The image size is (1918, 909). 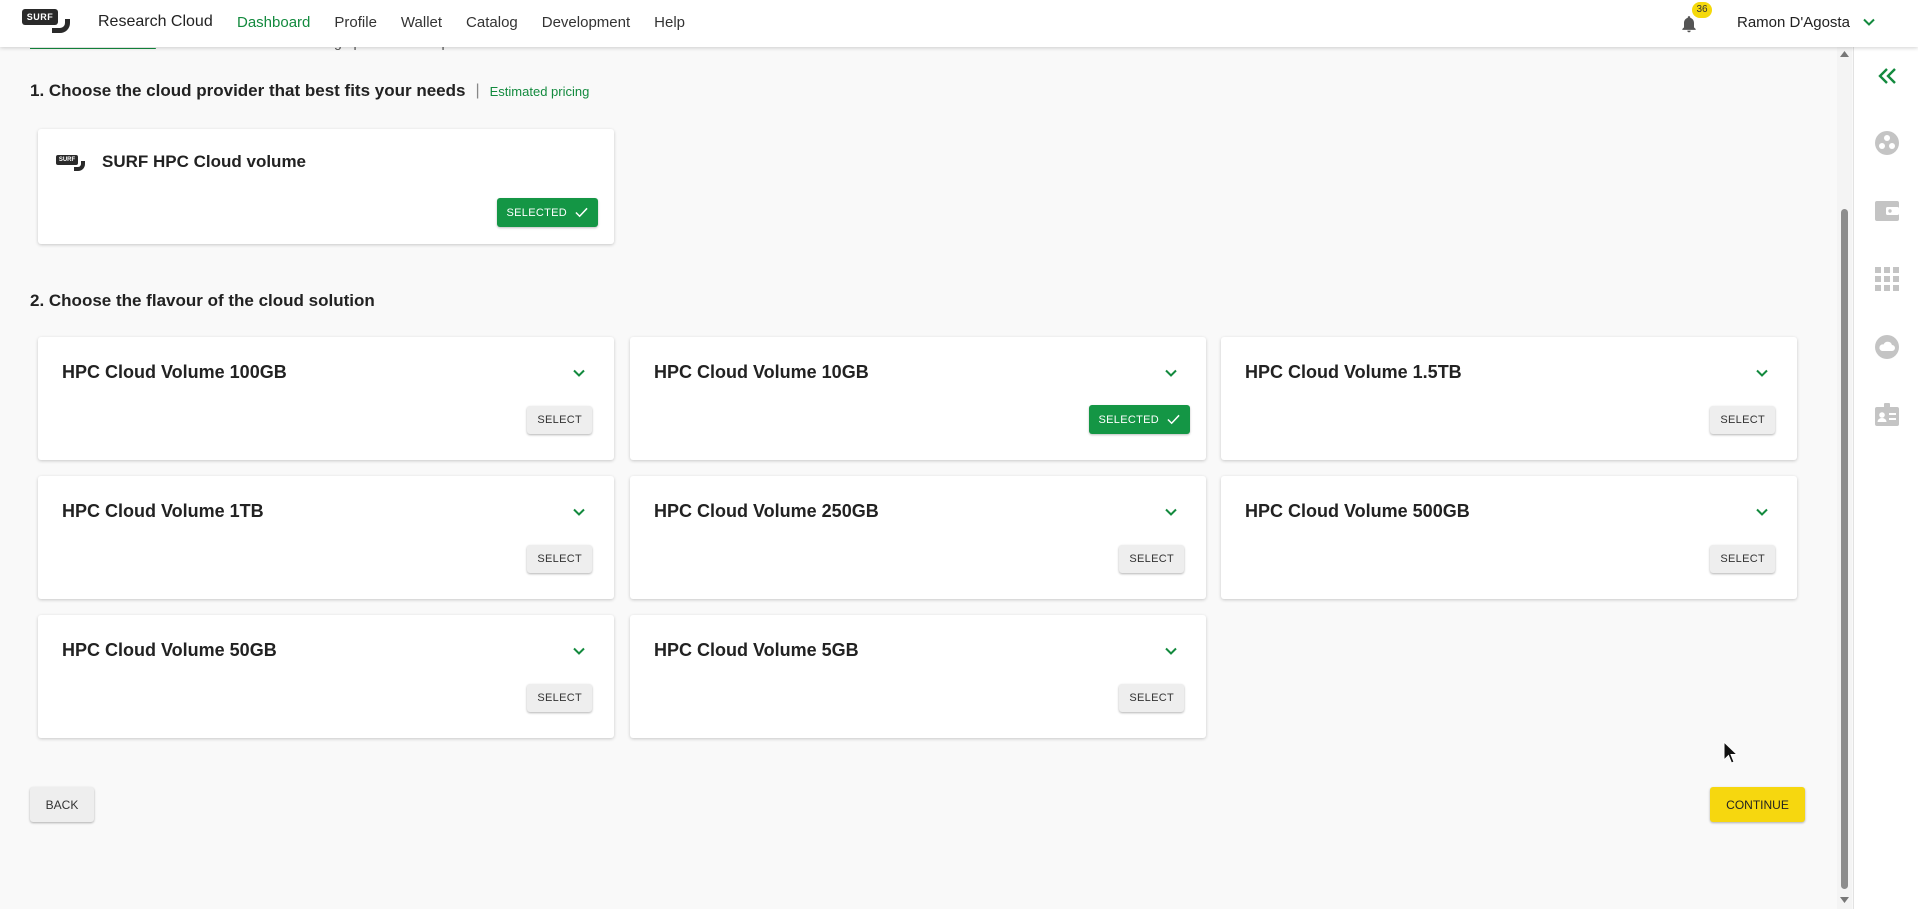 I want to click on selected-label: SELECTED, so click(x=1128, y=419).